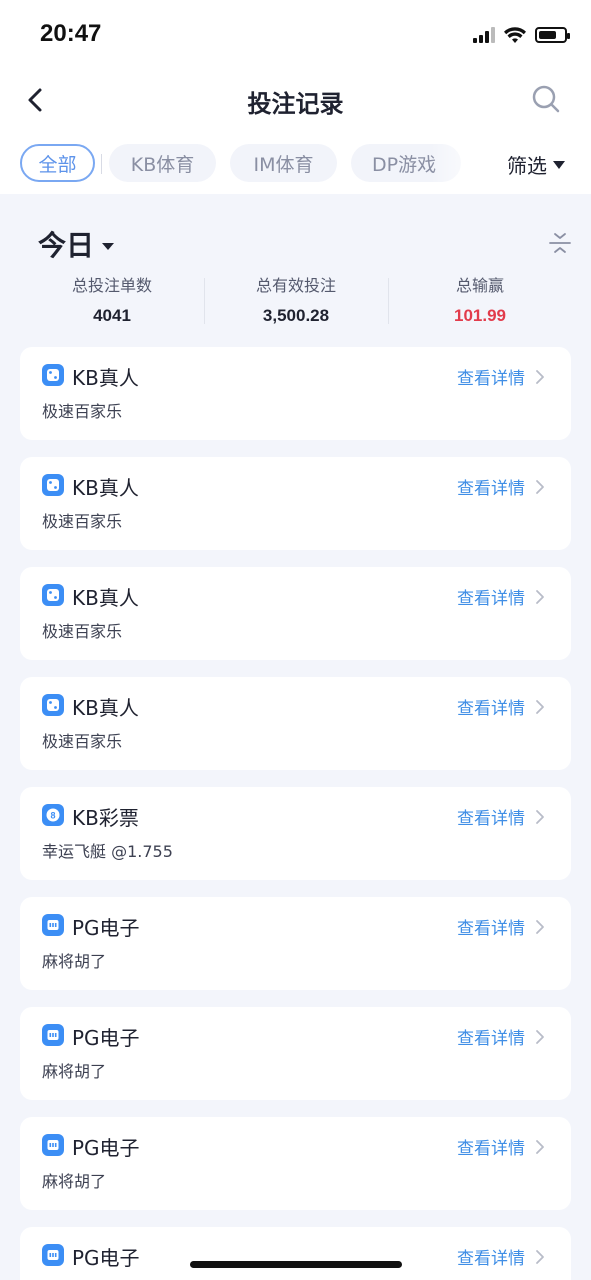 This screenshot has width=591, height=1280. Describe the element at coordinates (105, 818) in the screenshot. I see `record-platform: KB彩票` at that location.